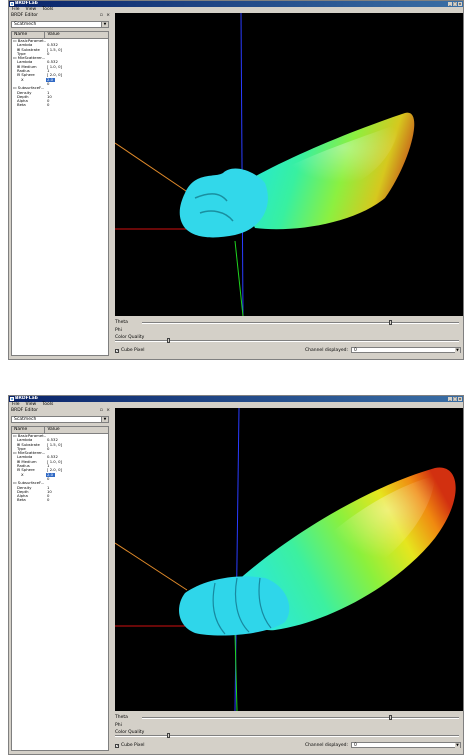 Image resolution: width=464 pixels, height=756 pixels. I want to click on axis-z-line, so click(242, 164).